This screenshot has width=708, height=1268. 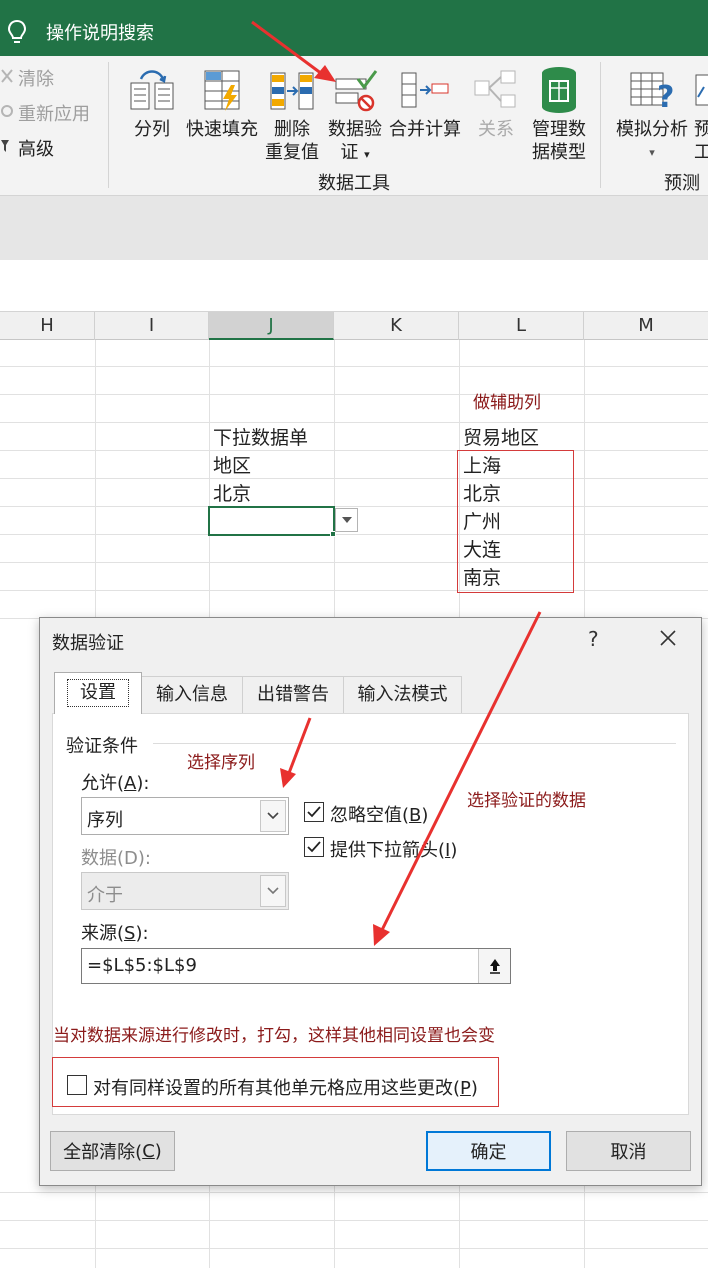 What do you see at coordinates (496, 129) in the screenshot?
I see `relationships-label: 关系` at bounding box center [496, 129].